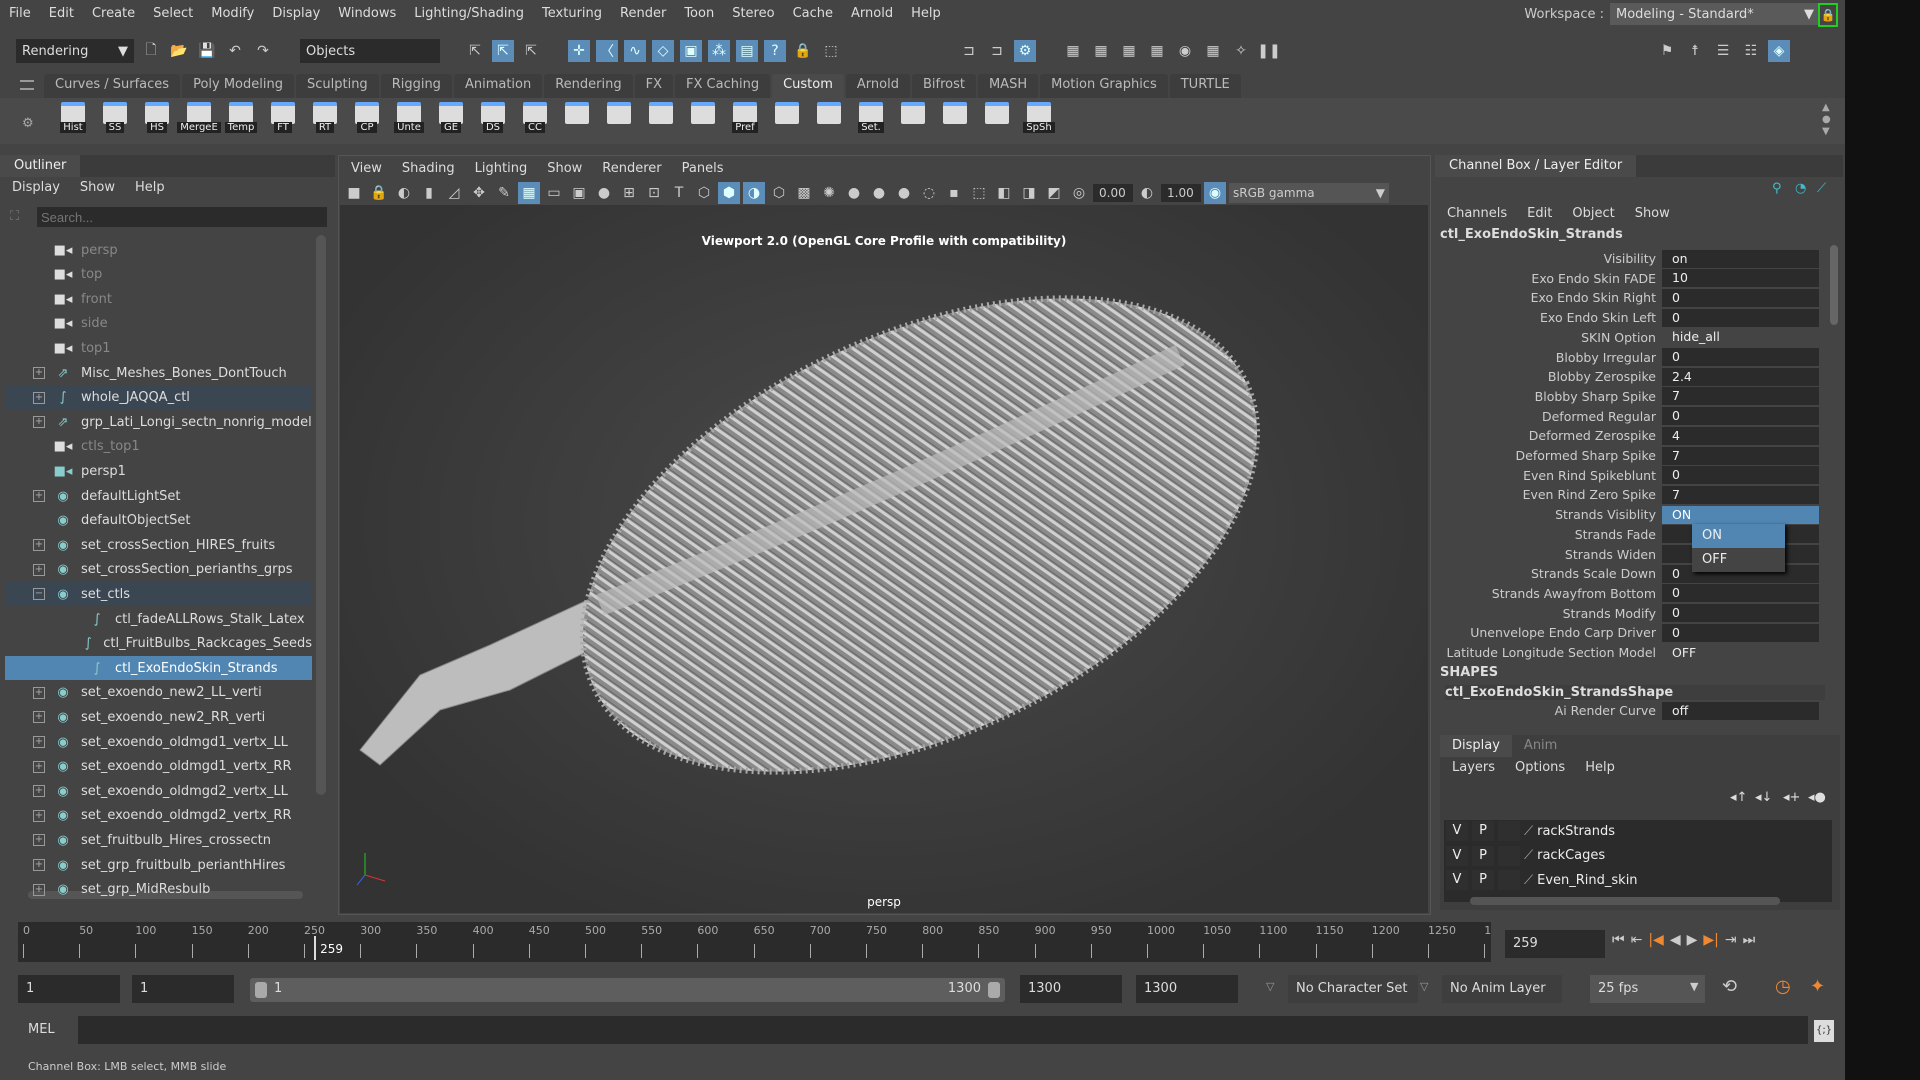 The height and width of the screenshot is (1080, 1920). Describe the element at coordinates (158, 717) in the screenshot. I see `outliner-item: + ◉ set_exoendo_new2_RR_verti` at that location.